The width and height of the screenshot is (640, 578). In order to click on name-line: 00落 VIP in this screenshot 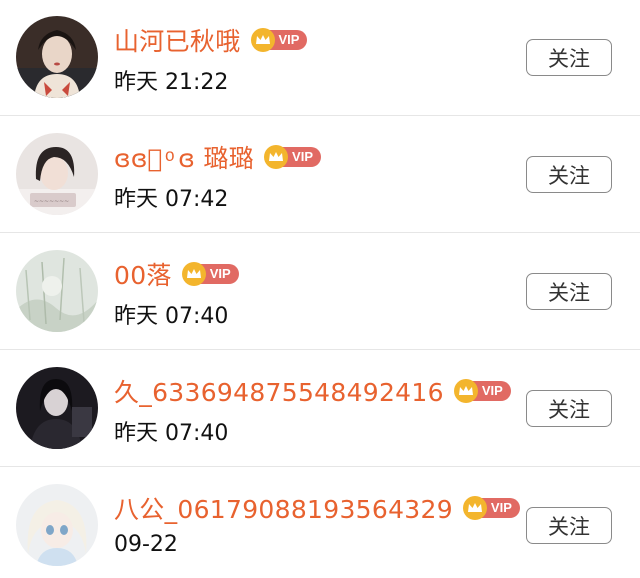, I will do `click(176, 274)`.